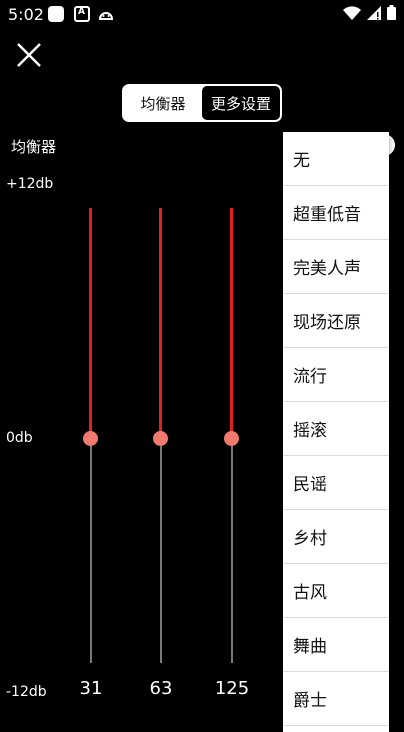  I want to click on status-indicators, so click(369, 12).